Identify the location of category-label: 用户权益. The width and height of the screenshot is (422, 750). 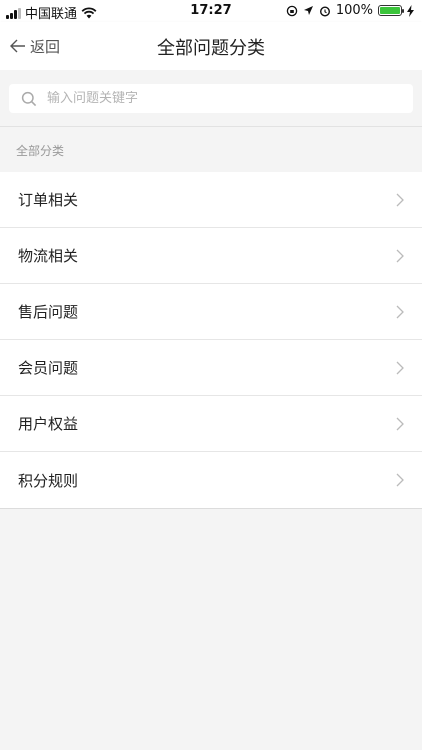
(48, 424).